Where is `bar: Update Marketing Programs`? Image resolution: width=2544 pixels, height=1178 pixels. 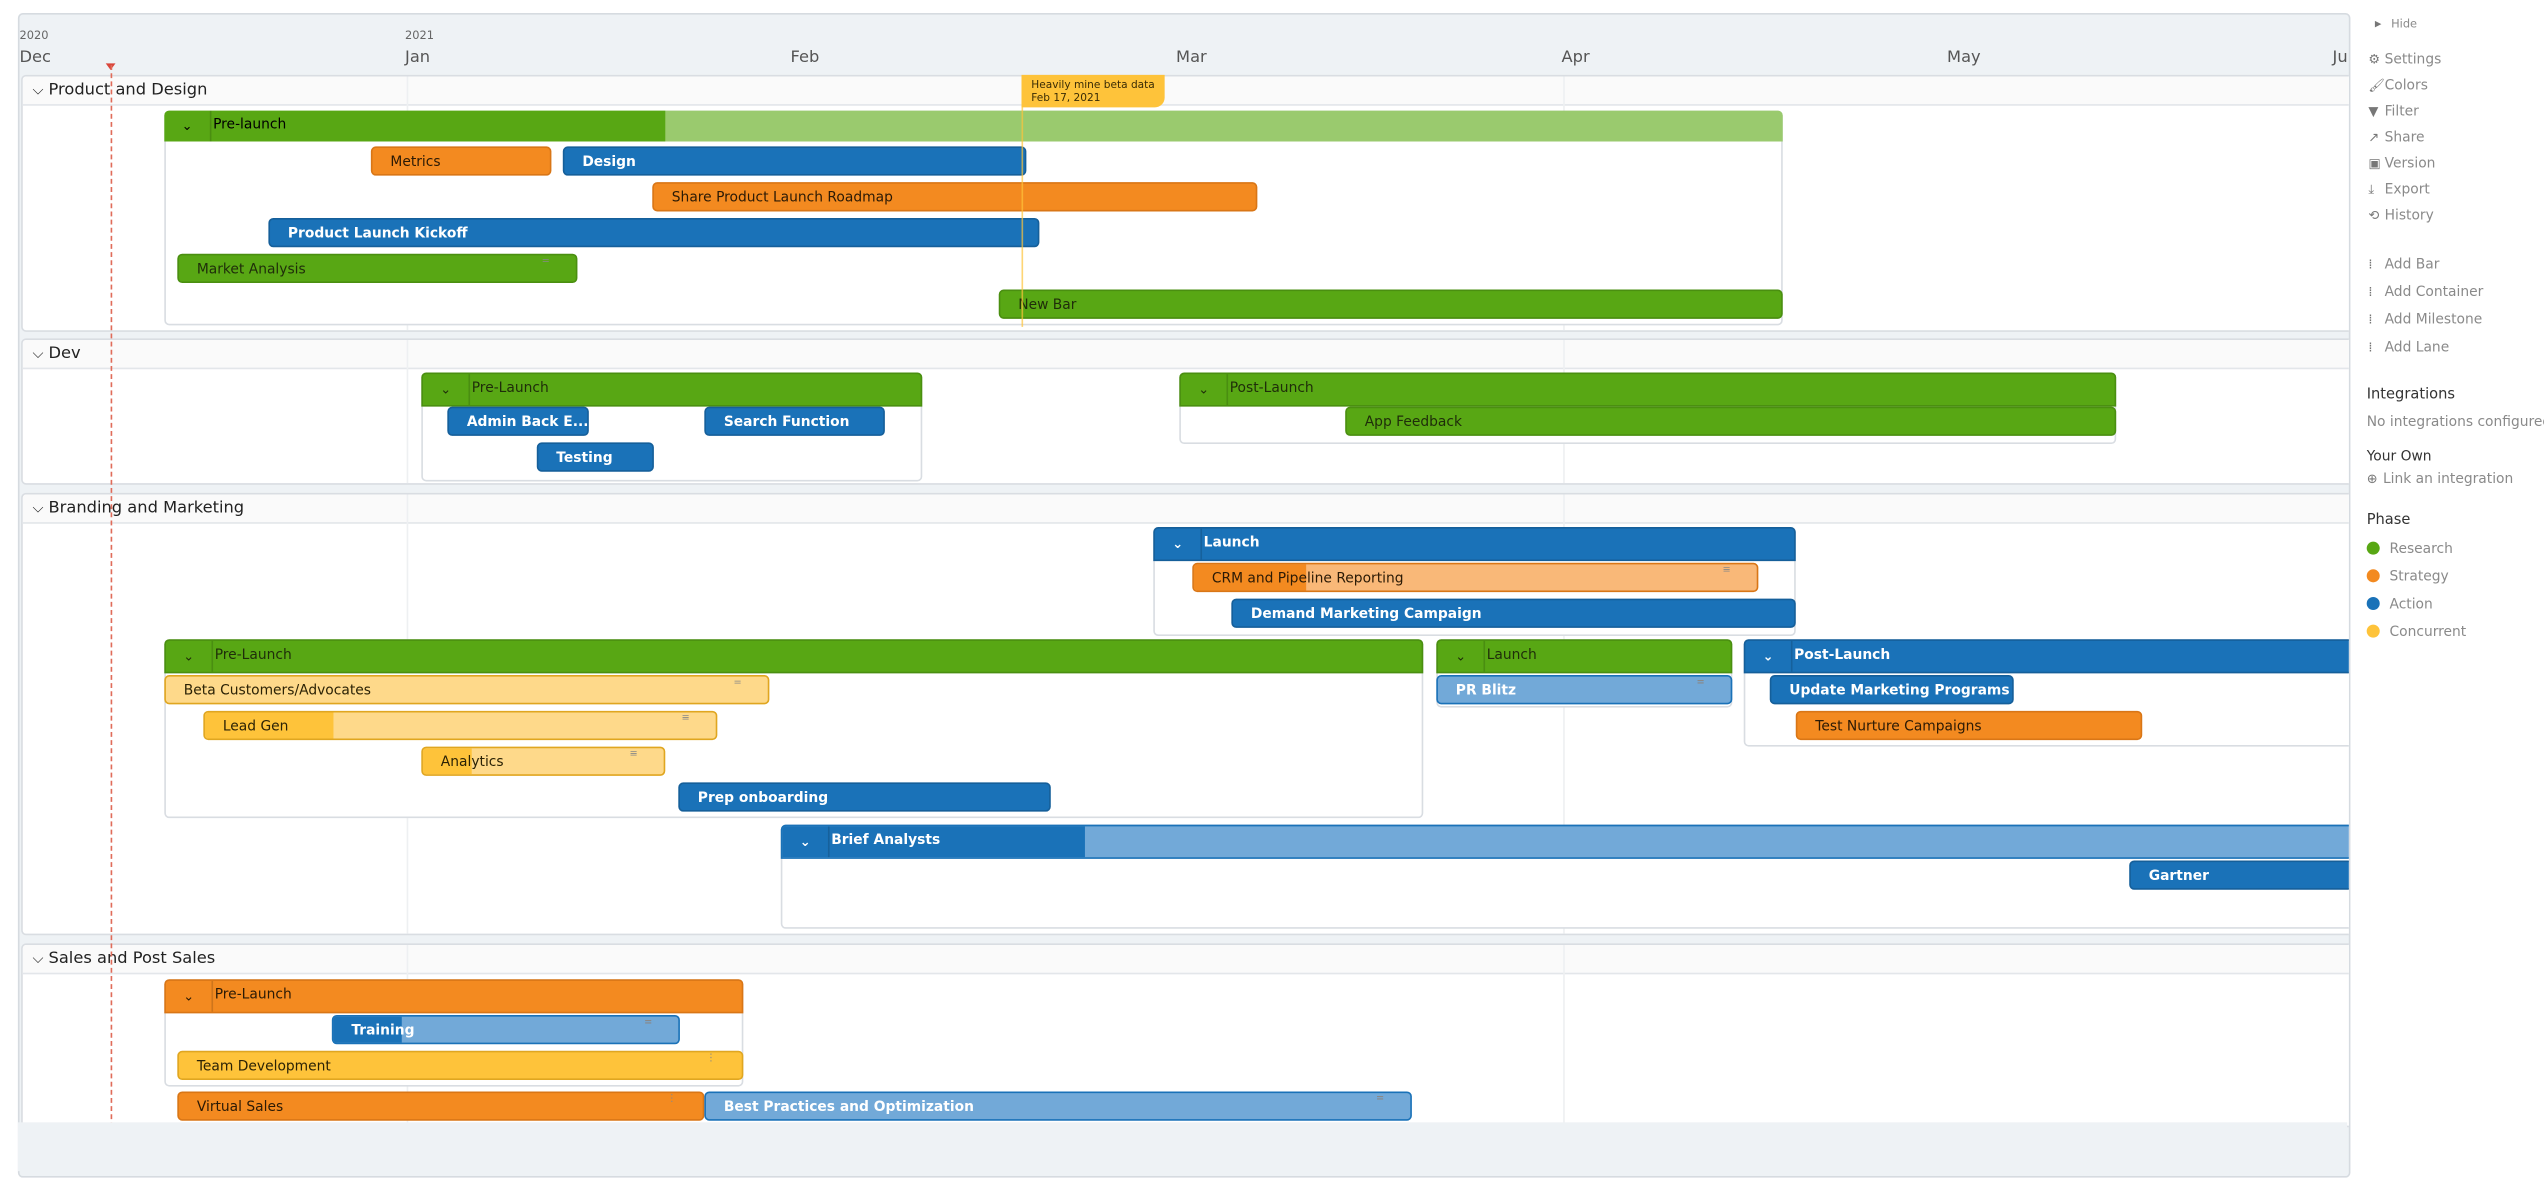
bar: Update Marketing Programs is located at coordinates (1891, 690).